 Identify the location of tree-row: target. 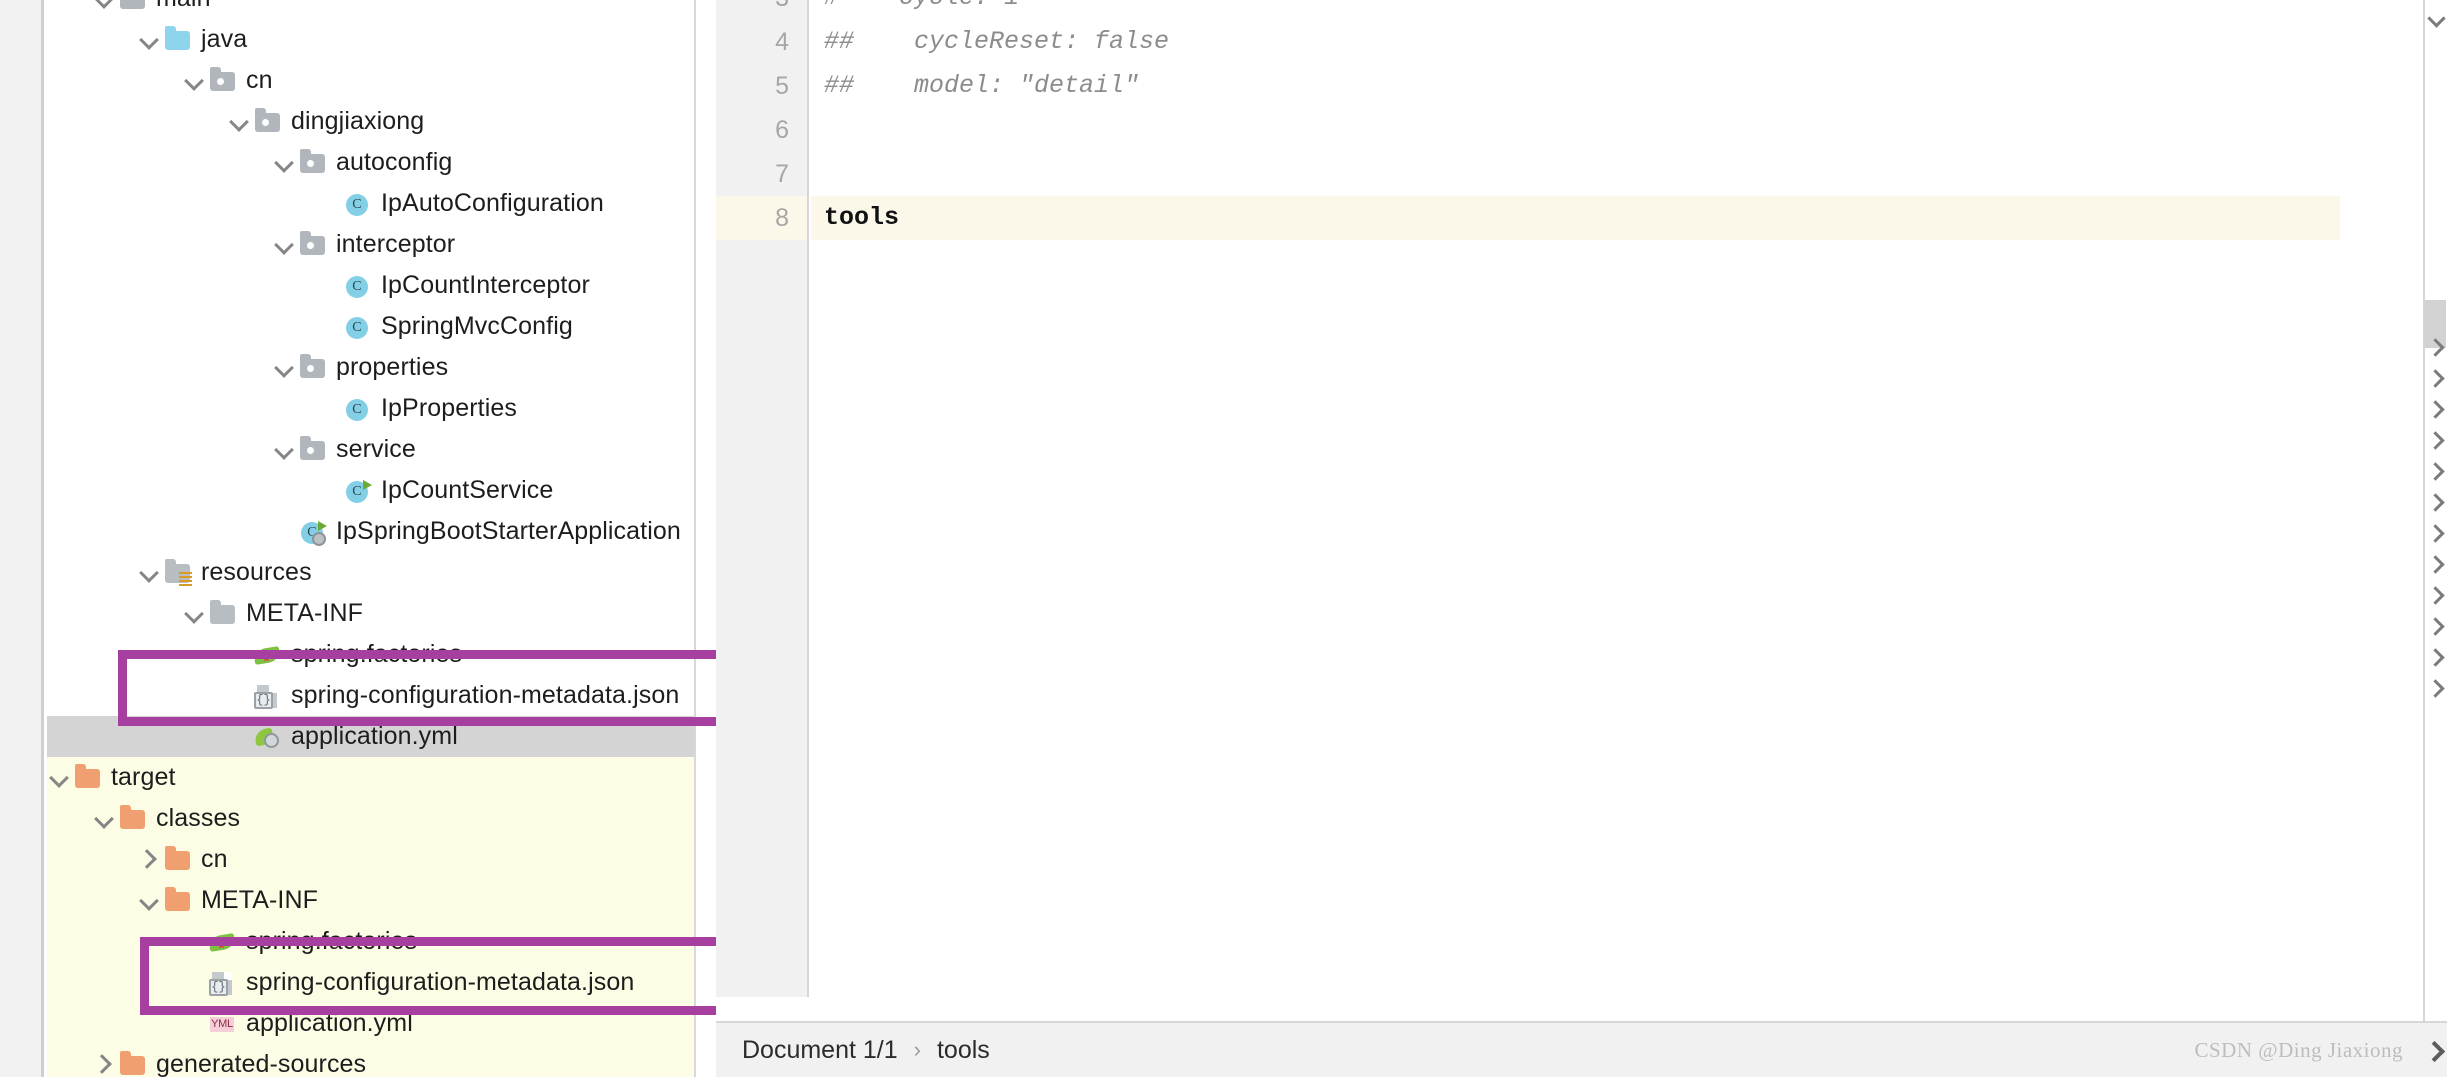
(381, 777).